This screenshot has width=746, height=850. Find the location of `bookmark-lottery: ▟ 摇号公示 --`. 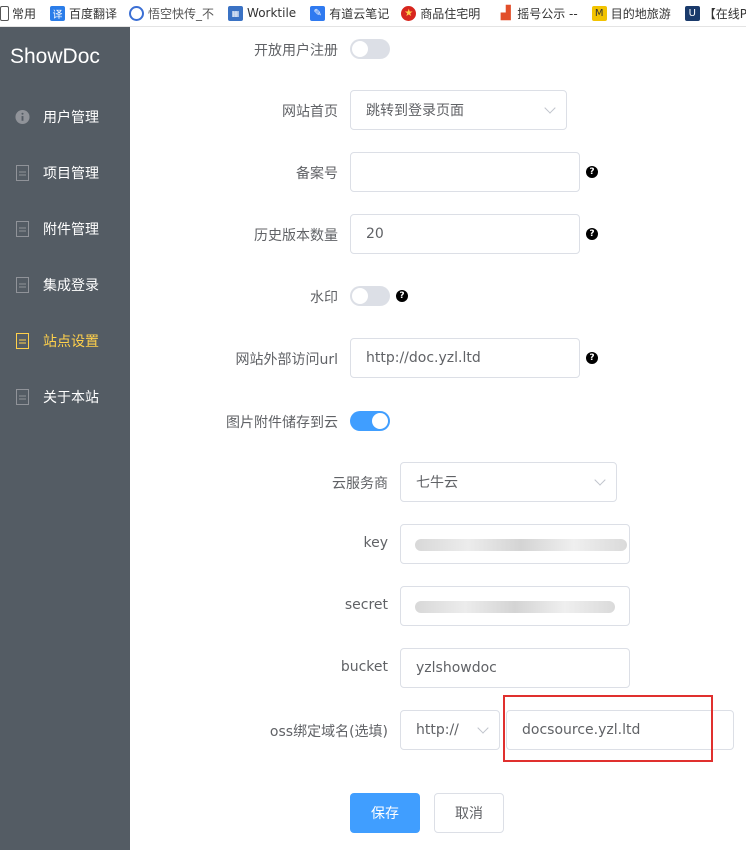

bookmark-lottery: ▟ 摇号公示 -- is located at coordinates (539, 13).